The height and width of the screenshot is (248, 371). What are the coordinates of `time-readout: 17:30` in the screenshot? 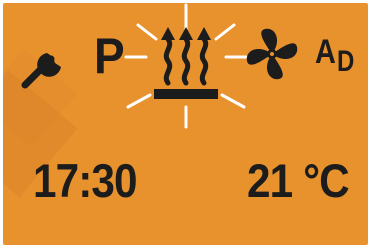 It's located at (85, 180).